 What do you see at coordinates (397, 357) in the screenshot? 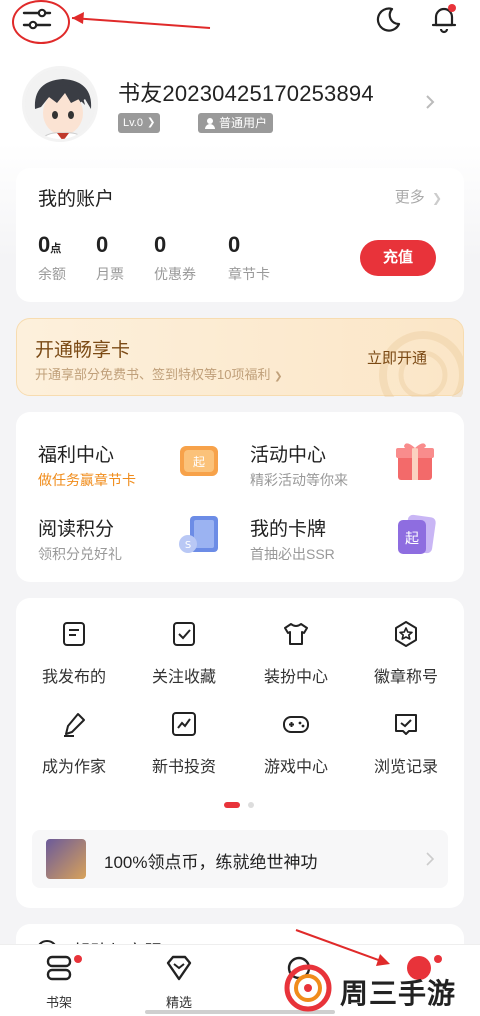
I see `vip-open-button: 立即开通` at bounding box center [397, 357].